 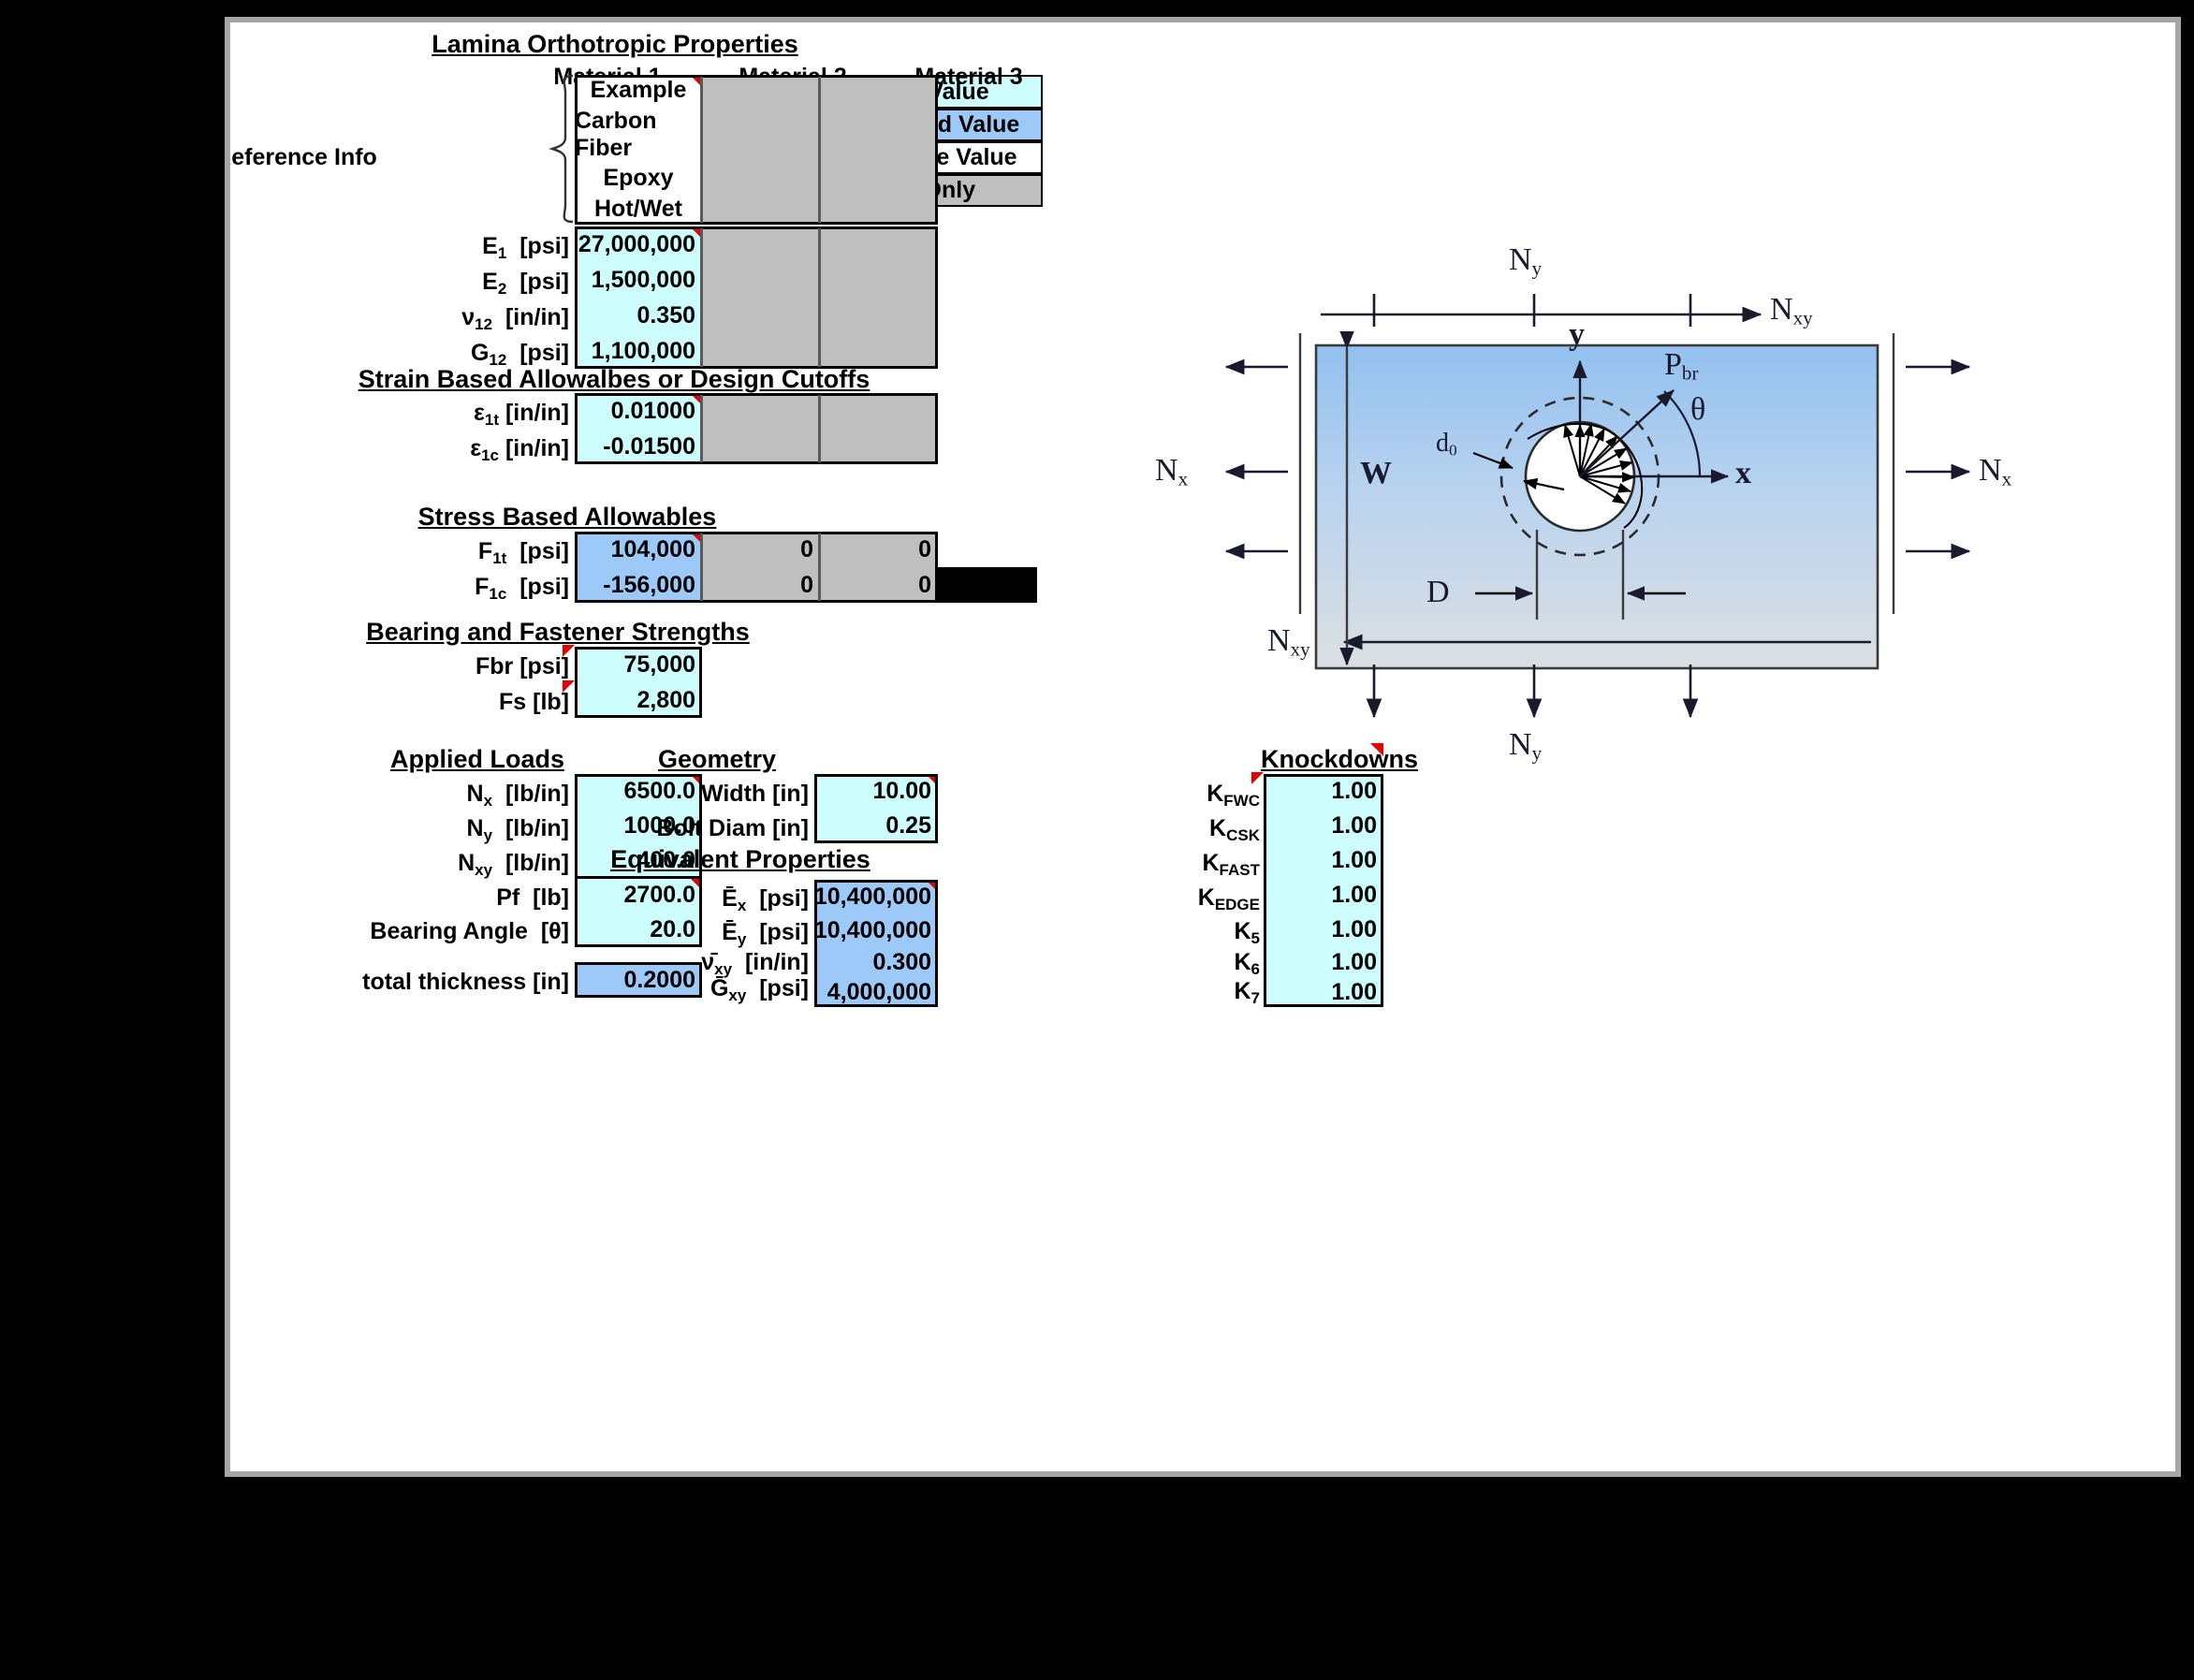 What do you see at coordinates (755, 963) in the screenshot?
I see `row-label-nuxy: ν̄xy [in/in]` at bounding box center [755, 963].